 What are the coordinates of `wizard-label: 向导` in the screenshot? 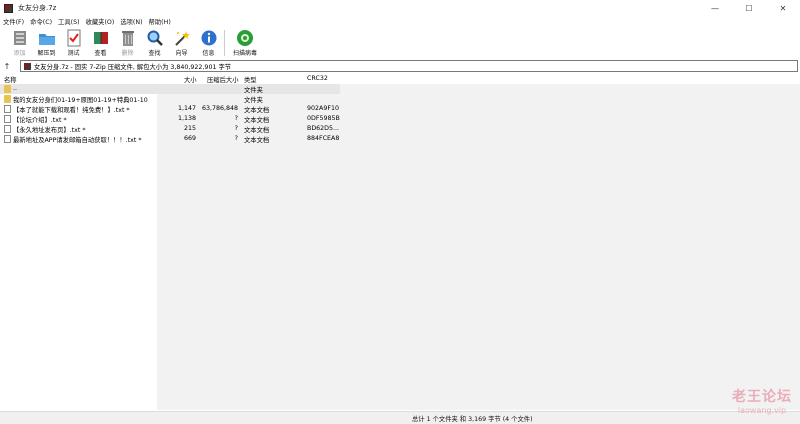 It's located at (181, 53).